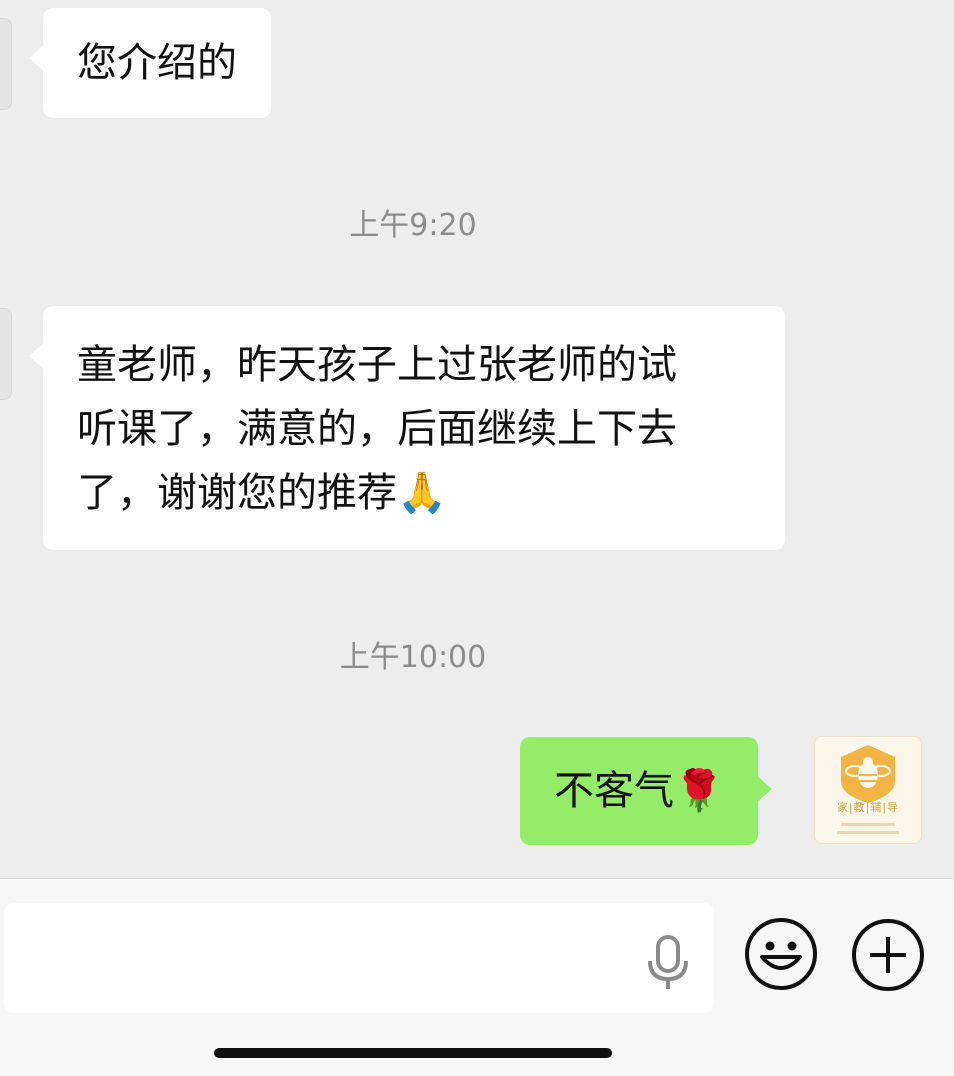  Describe the element at coordinates (377, 365) in the screenshot. I see `message-line: 童老师，昨天孩子上过张老师的试` at that location.